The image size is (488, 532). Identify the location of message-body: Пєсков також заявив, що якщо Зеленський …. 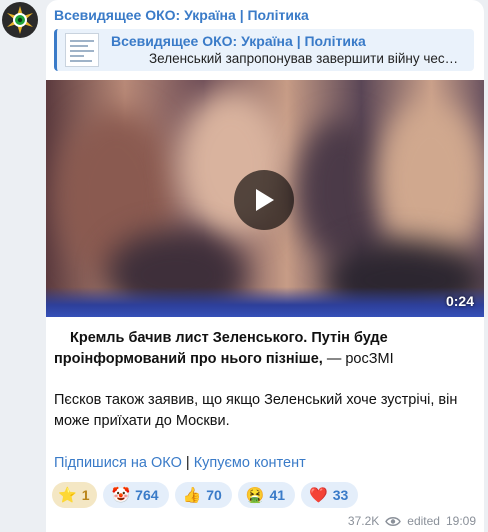
(256, 410).